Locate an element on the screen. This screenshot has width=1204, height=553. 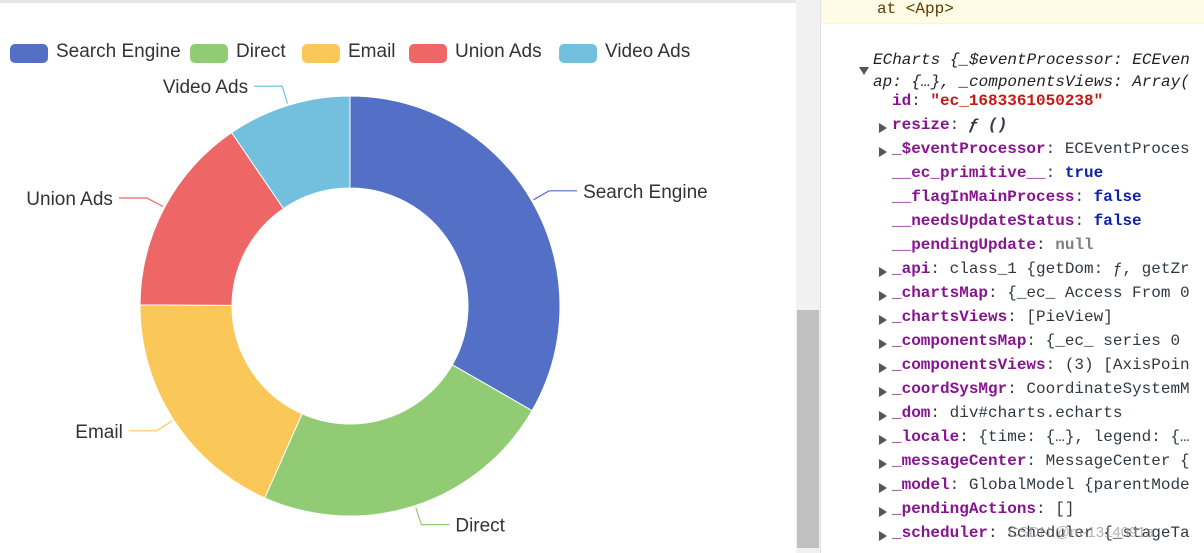
property-value: class_1 {getDom: ƒ, getZr is located at coordinates (1069, 269).